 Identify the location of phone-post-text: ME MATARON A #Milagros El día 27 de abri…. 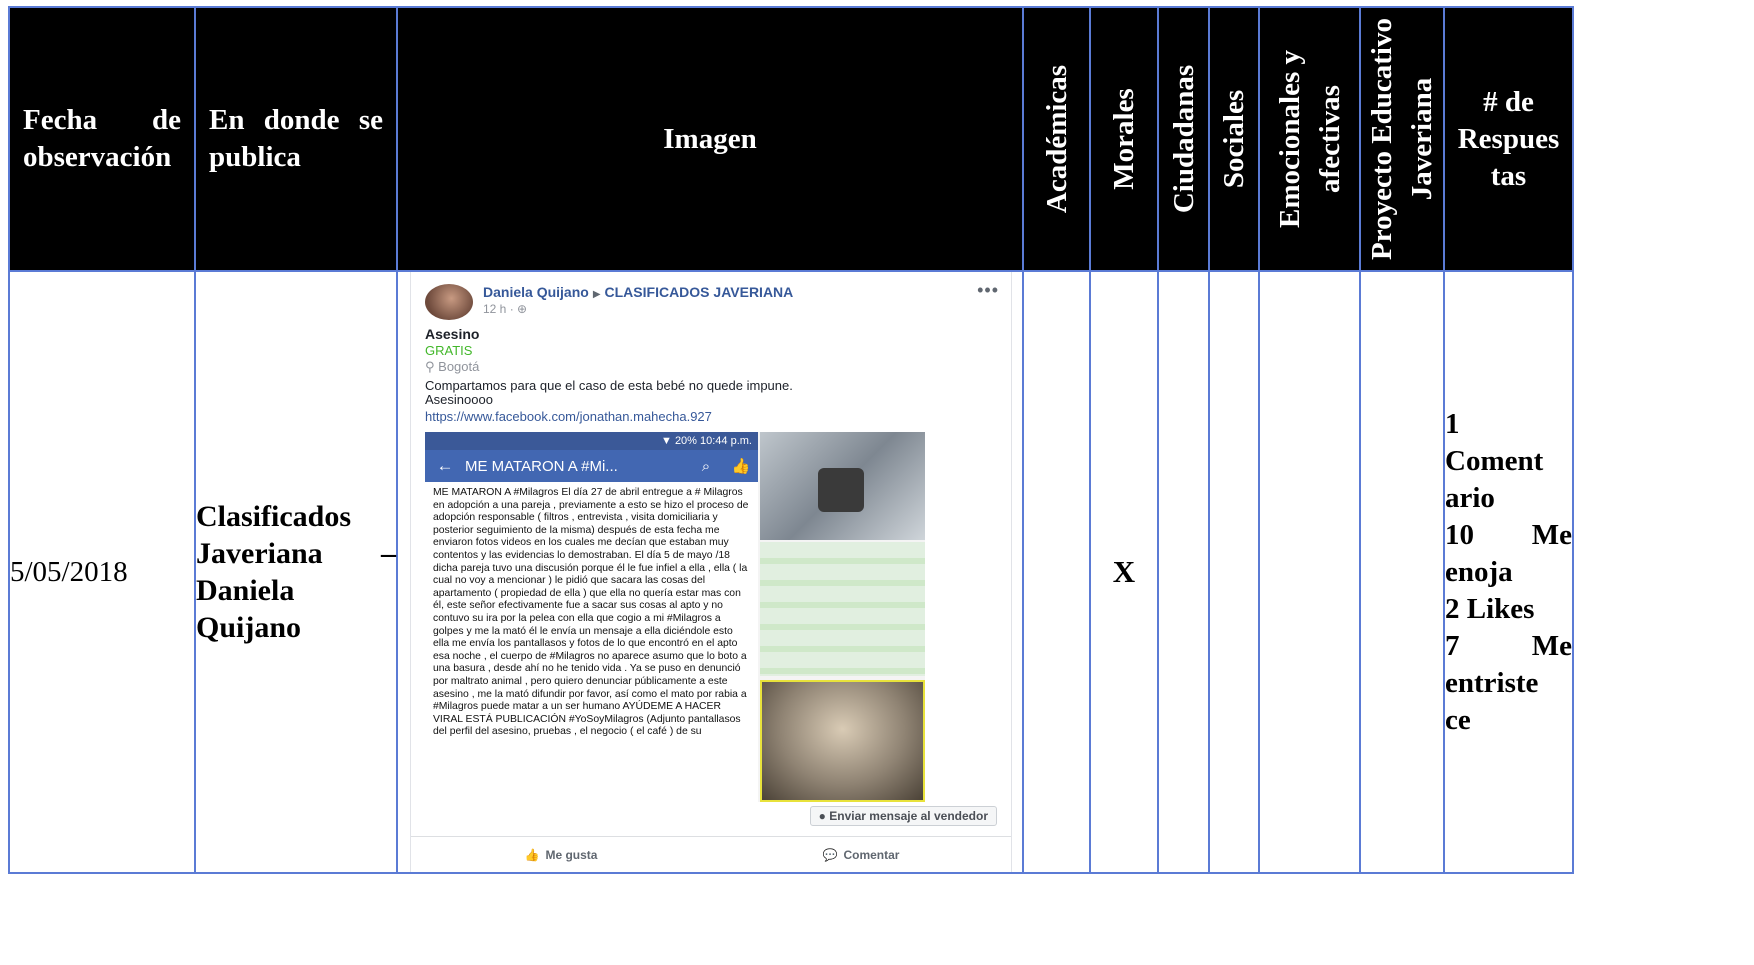
(591, 612).